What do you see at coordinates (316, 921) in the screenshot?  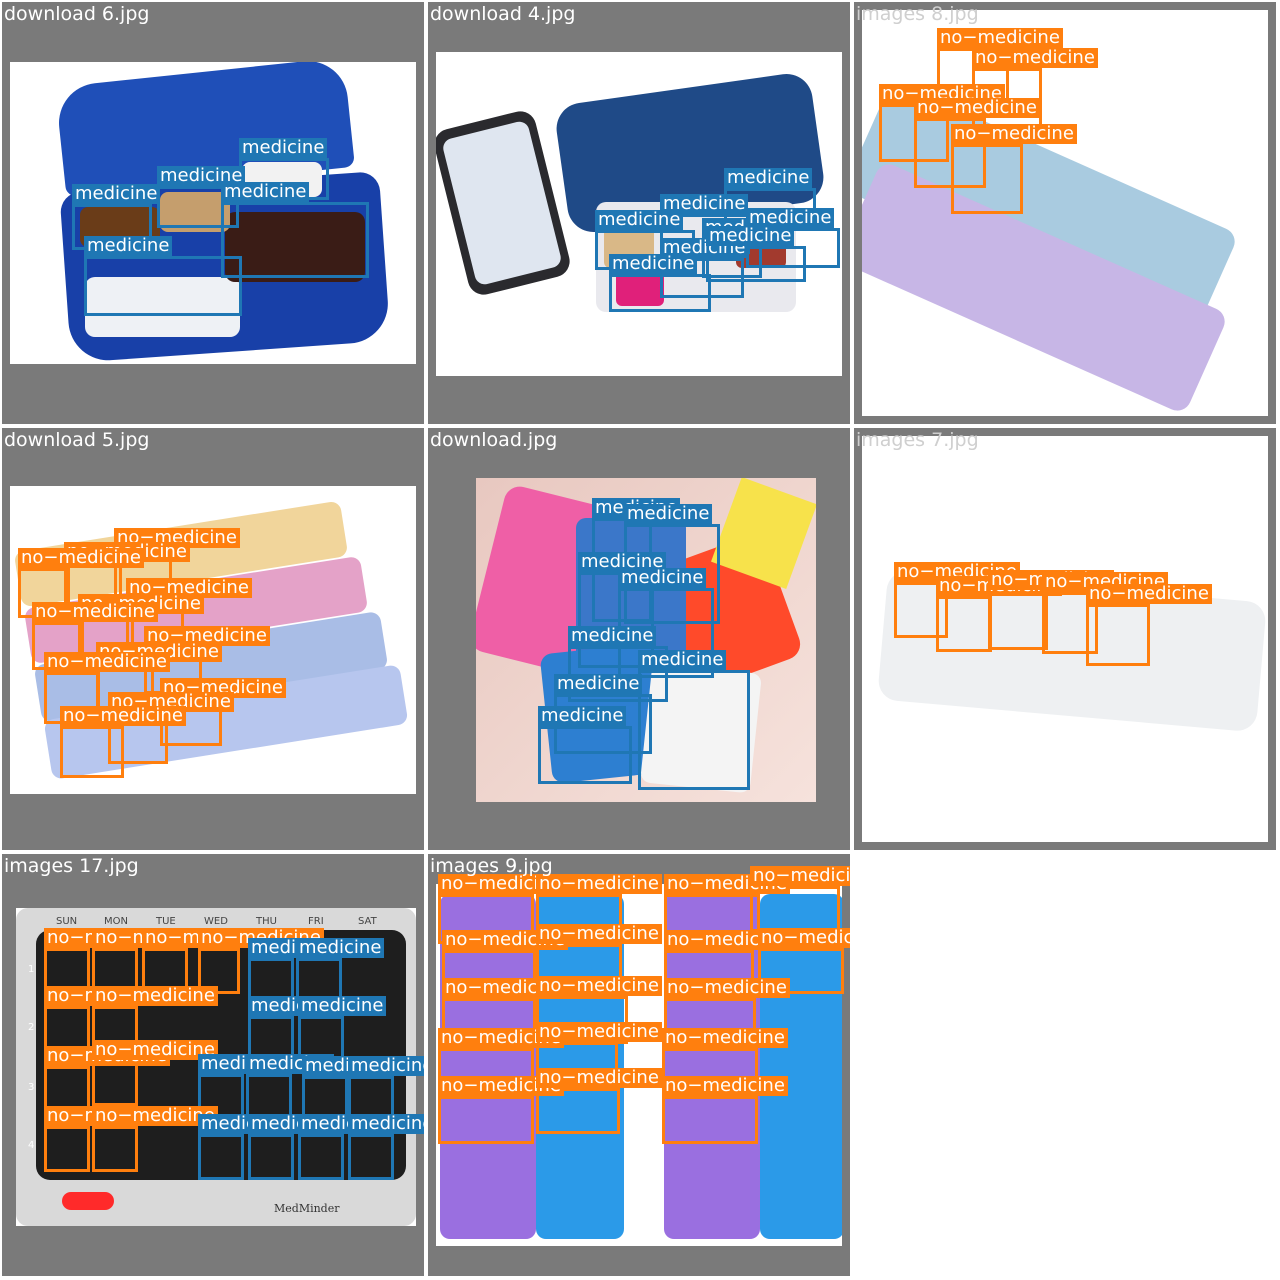 I see `day-label: FRI` at bounding box center [316, 921].